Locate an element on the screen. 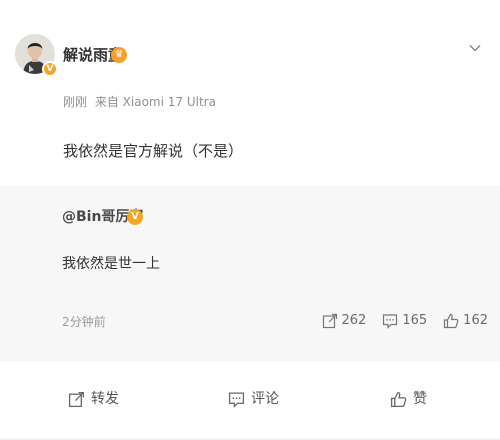 This screenshot has width=500, height=440. repost-time: 2分钟前 is located at coordinates (84, 322).